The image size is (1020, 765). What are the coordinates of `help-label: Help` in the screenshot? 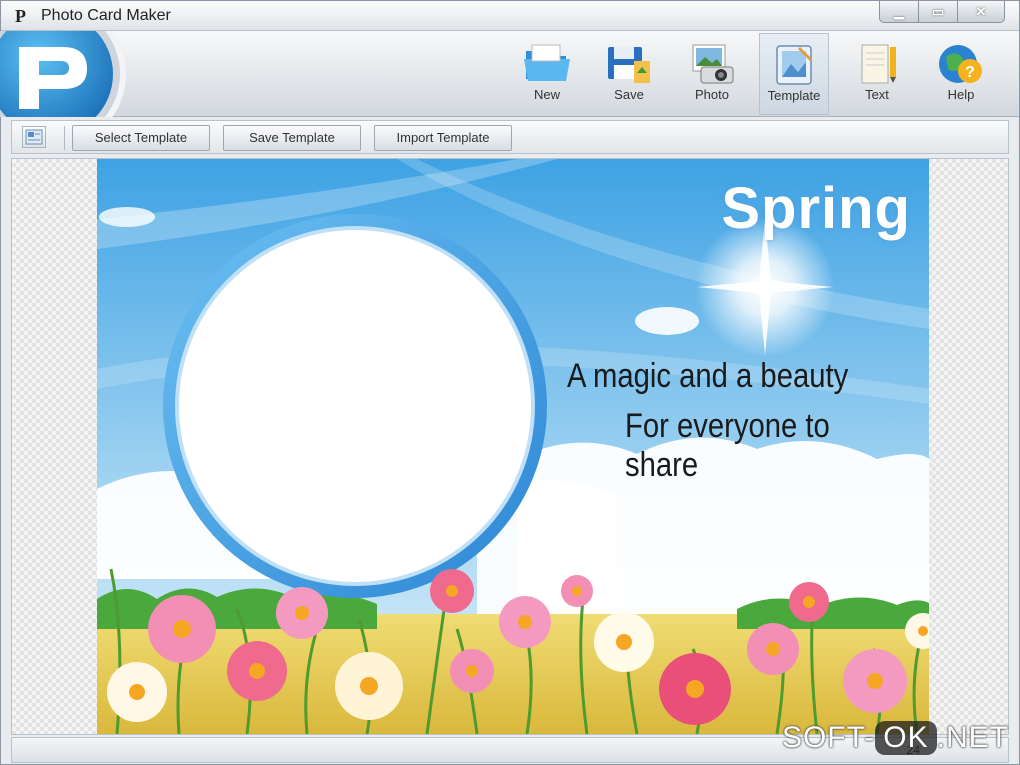 It's located at (961, 94).